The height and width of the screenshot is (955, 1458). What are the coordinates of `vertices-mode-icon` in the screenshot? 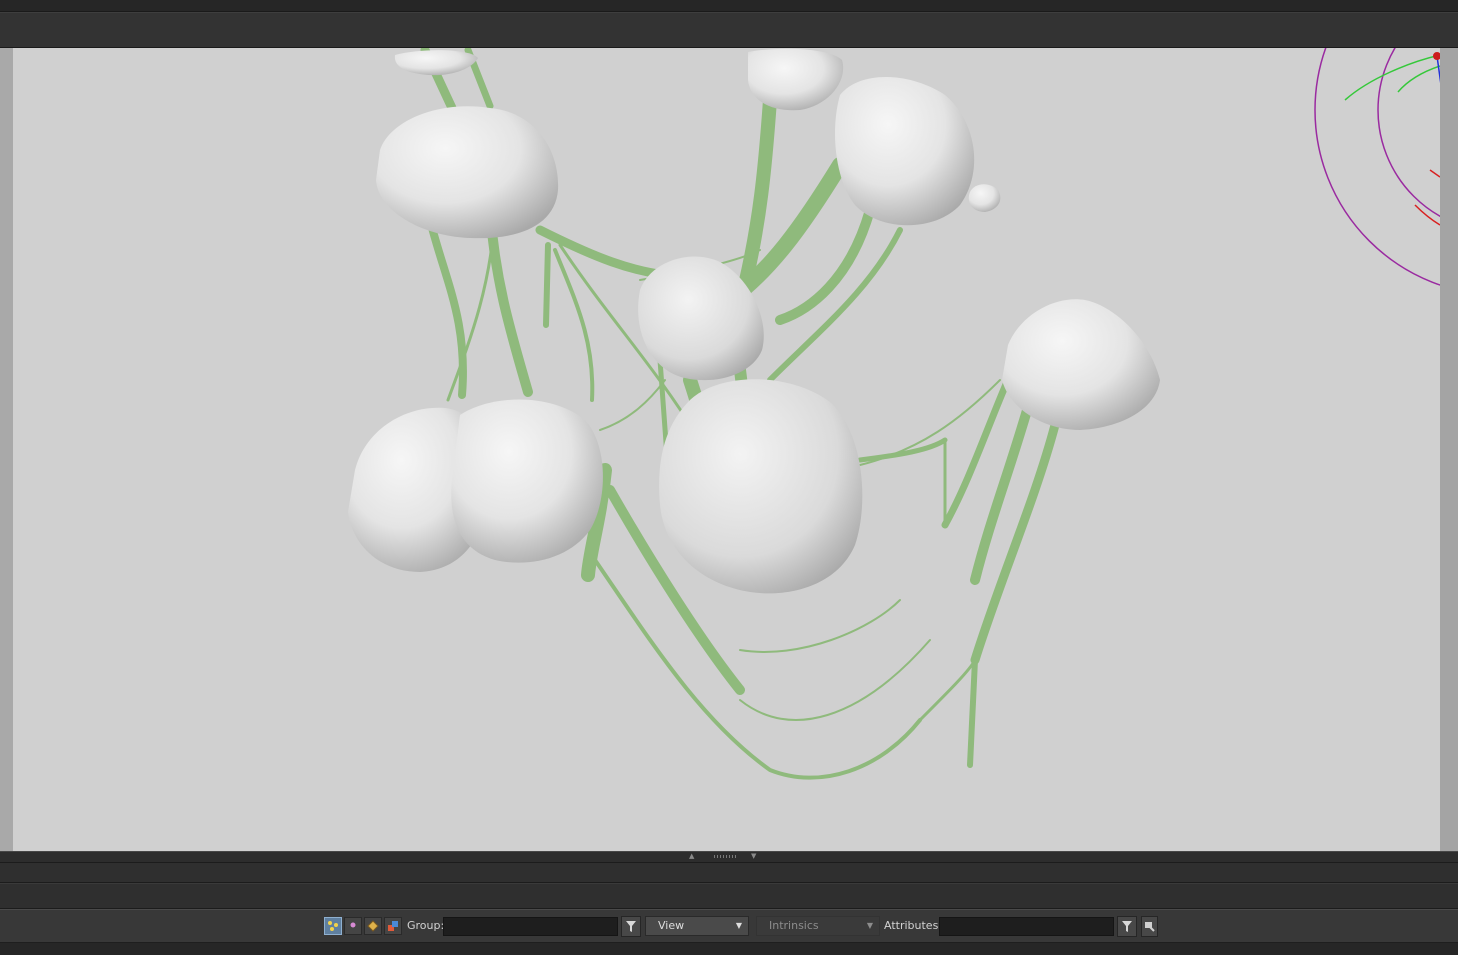 It's located at (353, 925).